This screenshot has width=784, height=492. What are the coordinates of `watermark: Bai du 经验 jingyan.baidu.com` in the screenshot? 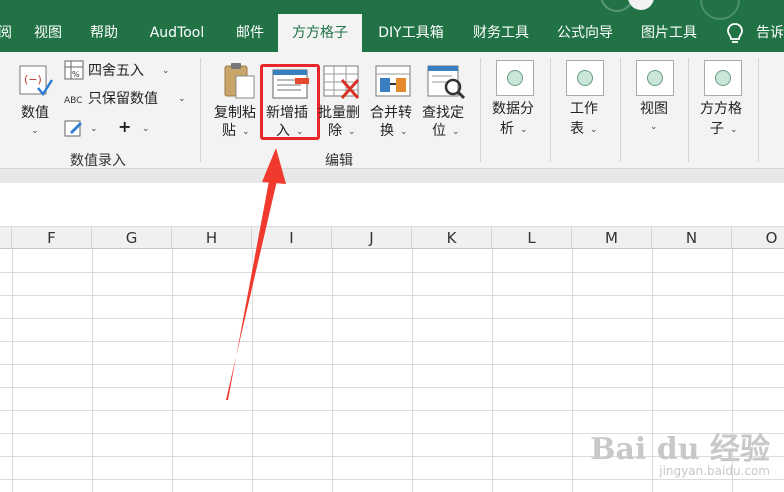 It's located at (680, 451).